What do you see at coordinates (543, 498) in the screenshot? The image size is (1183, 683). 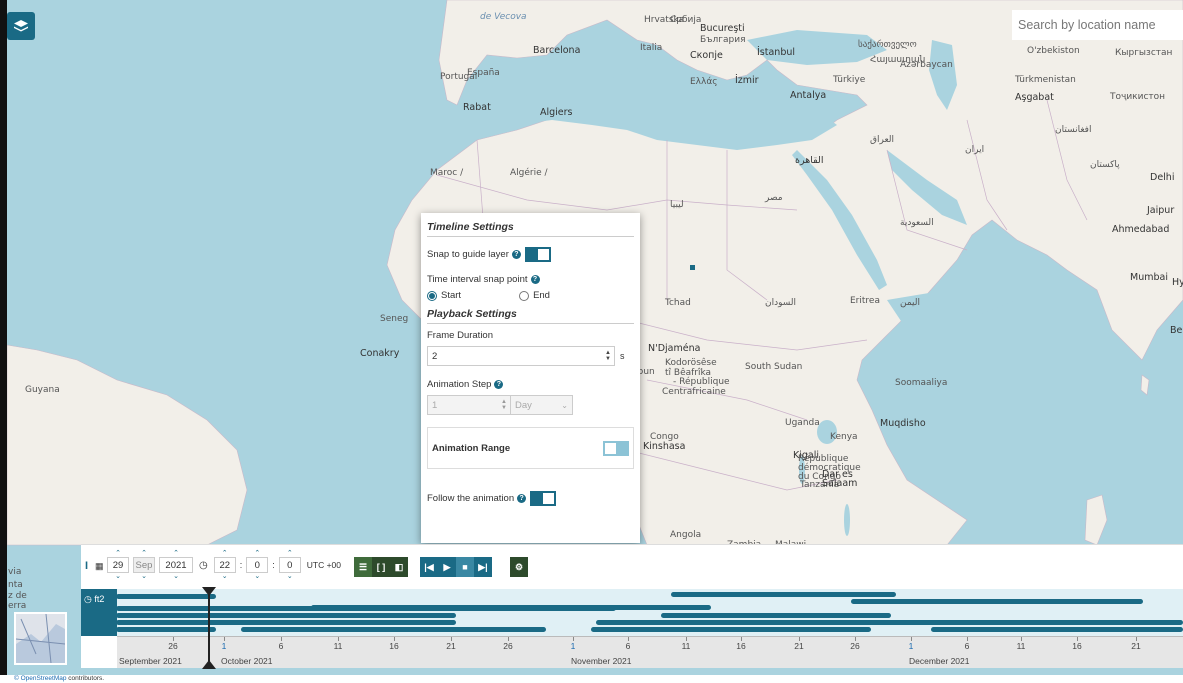 I see `follow-toggle` at bounding box center [543, 498].